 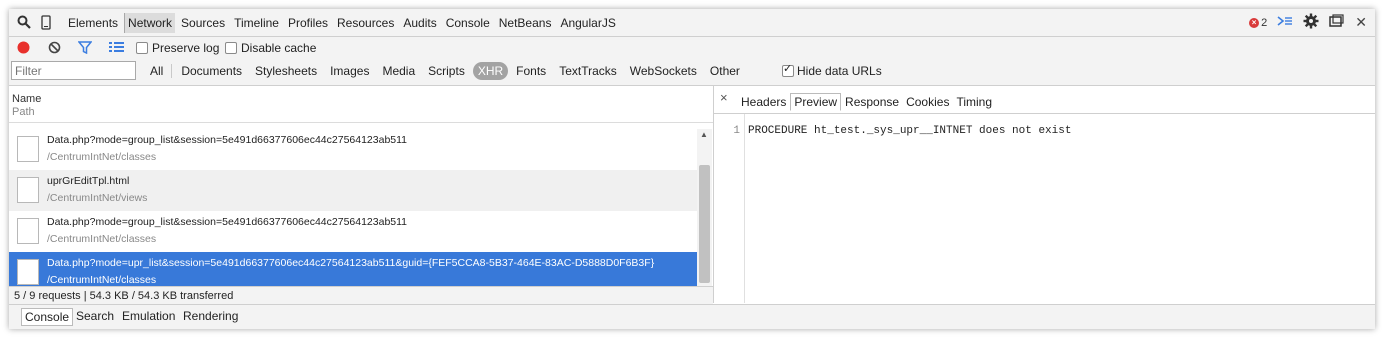 I want to click on header-divider, so click(x=361, y=122).